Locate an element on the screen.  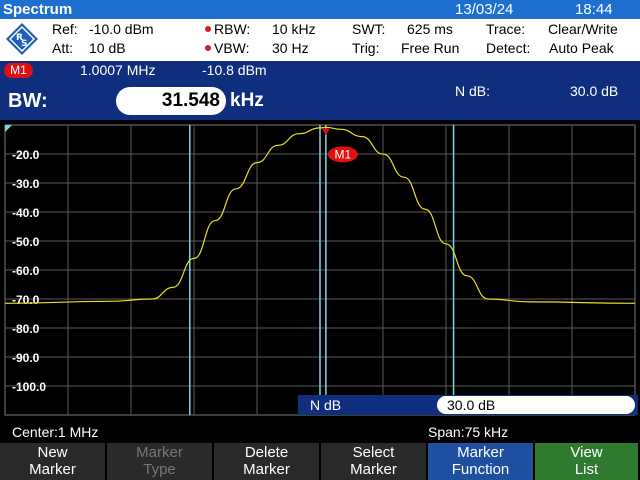
ref-label: Ref: is located at coordinates (65, 29).